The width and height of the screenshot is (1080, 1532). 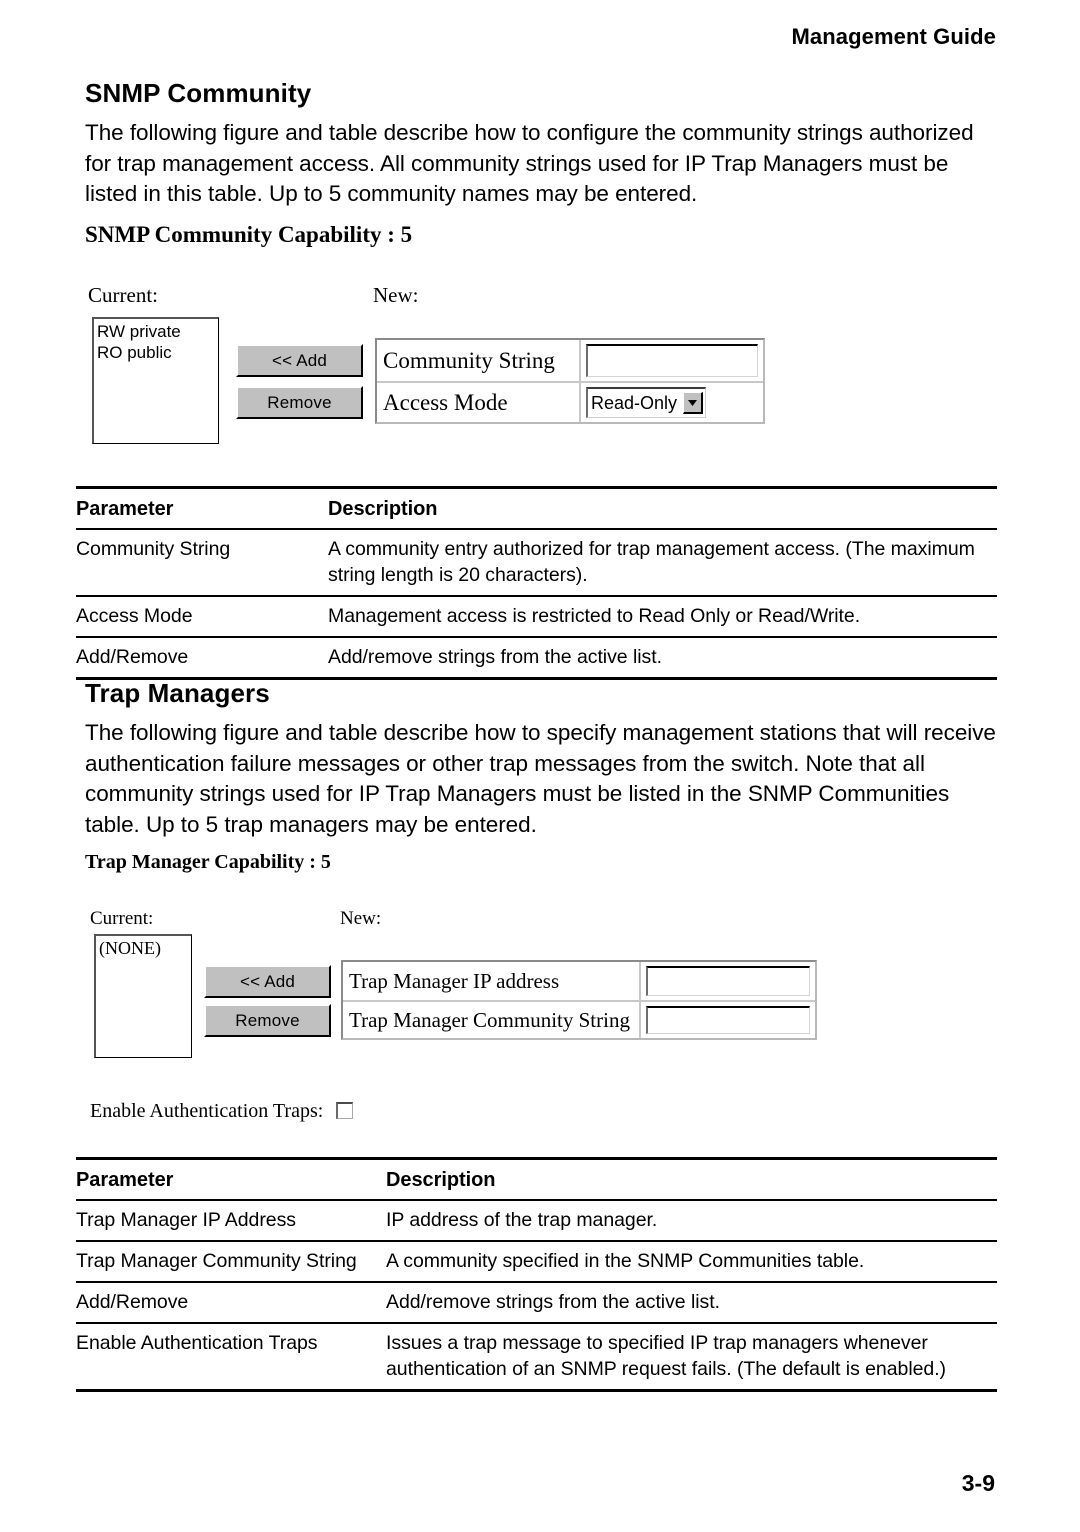 I want to click on enable-authentication-traps-label: Enable Authentication Traps:, so click(x=207, y=1111).